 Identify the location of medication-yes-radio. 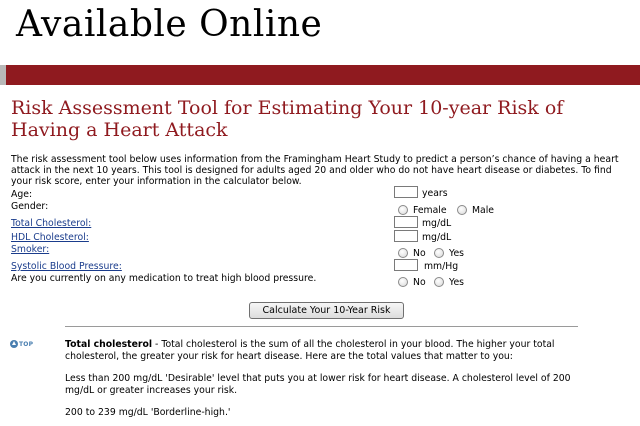
(439, 282).